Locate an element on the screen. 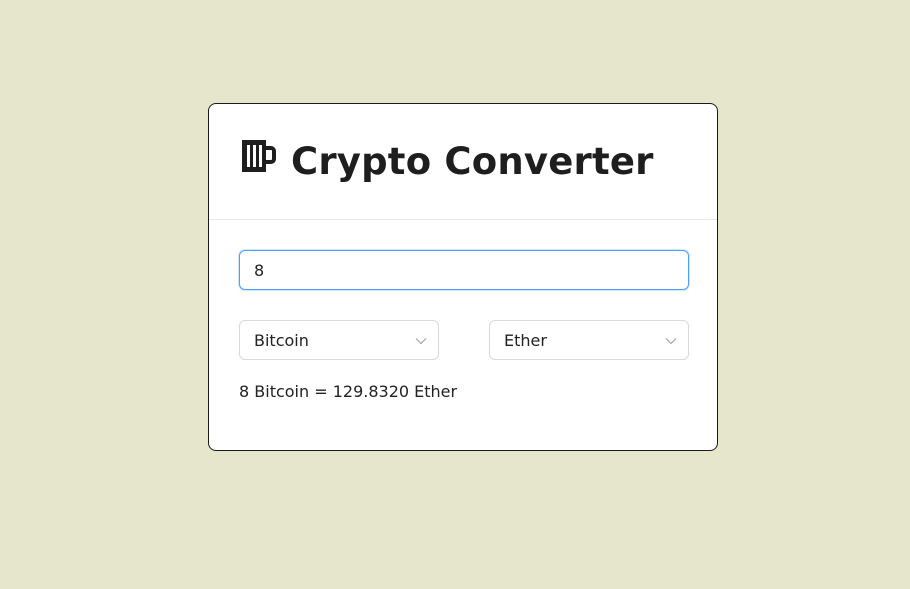 The image size is (910, 589). to-currency-value: Ether is located at coordinates (525, 340).